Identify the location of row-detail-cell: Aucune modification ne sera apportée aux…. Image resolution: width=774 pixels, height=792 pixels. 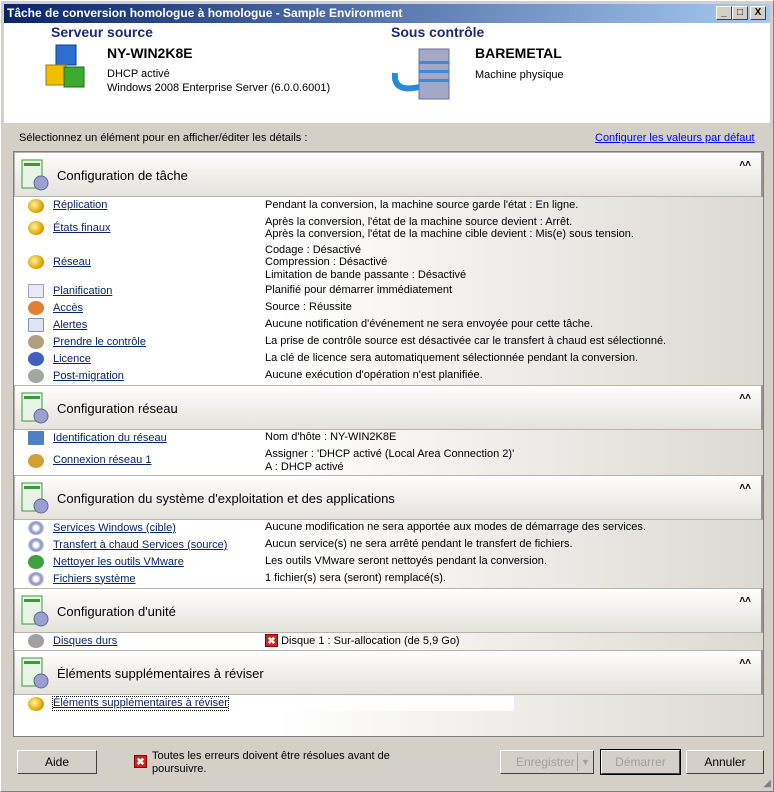
(513, 528).